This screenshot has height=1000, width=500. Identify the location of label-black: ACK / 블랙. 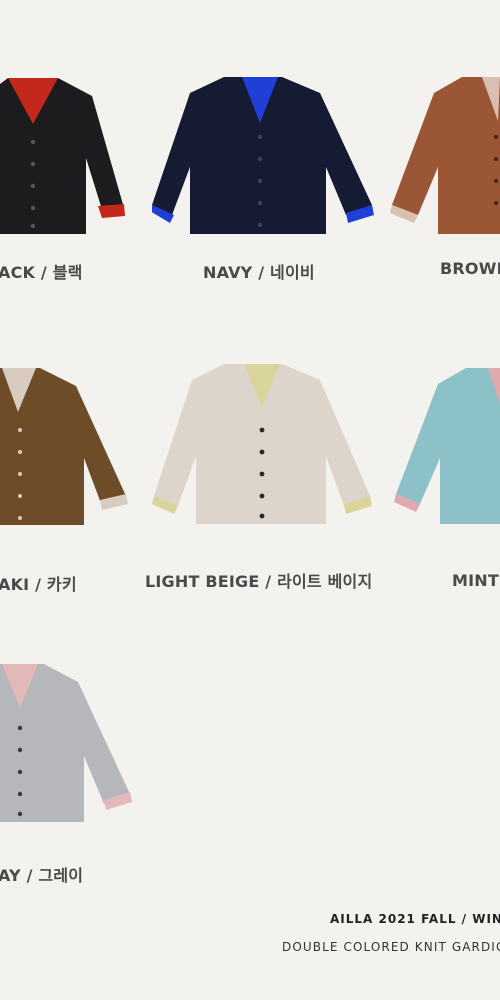
(41, 272).